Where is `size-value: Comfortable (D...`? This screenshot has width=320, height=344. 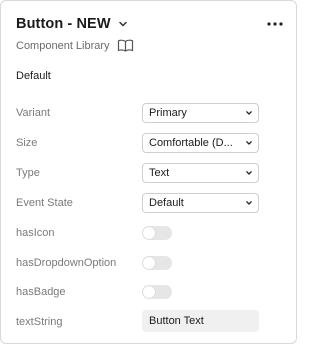
size-value: Comfortable (D... is located at coordinates (191, 143).